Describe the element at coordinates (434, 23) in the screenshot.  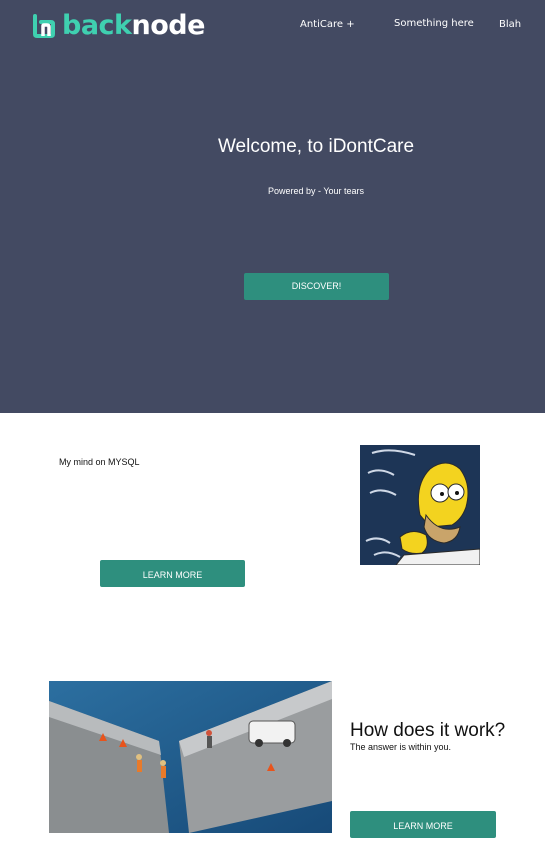
I see `nav-link-something-here: Something here` at that location.